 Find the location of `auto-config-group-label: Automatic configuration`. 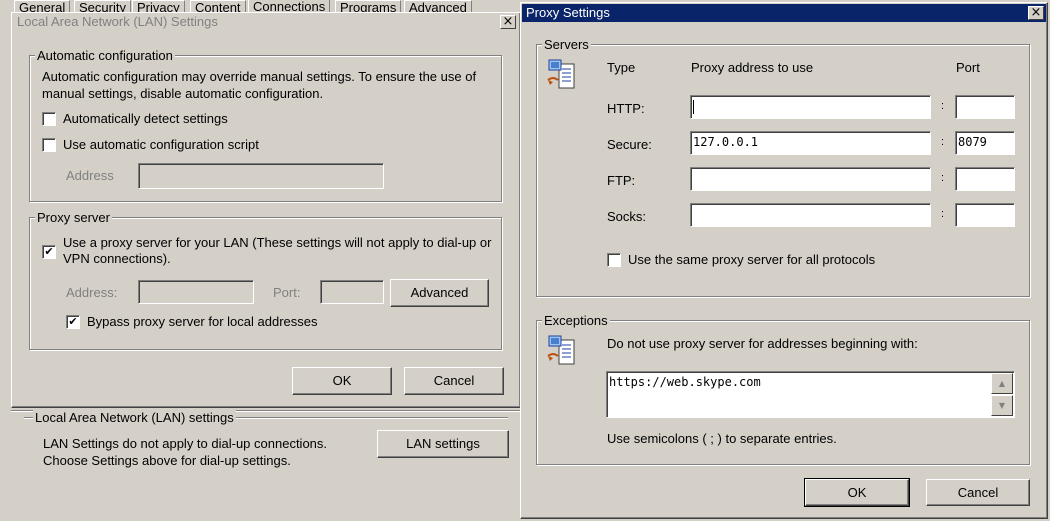

auto-config-group-label: Automatic configuration is located at coordinates (105, 55).